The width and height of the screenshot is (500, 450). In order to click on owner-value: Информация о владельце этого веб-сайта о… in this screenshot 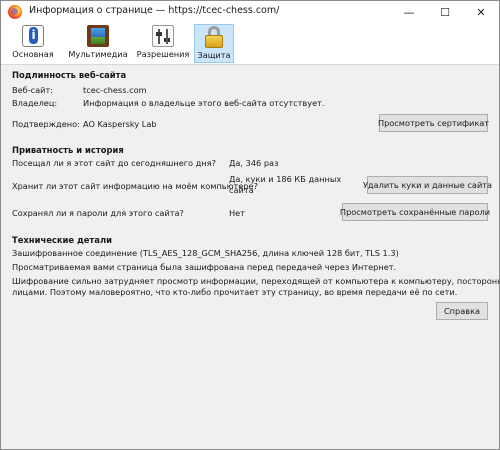, I will do `click(204, 103)`.